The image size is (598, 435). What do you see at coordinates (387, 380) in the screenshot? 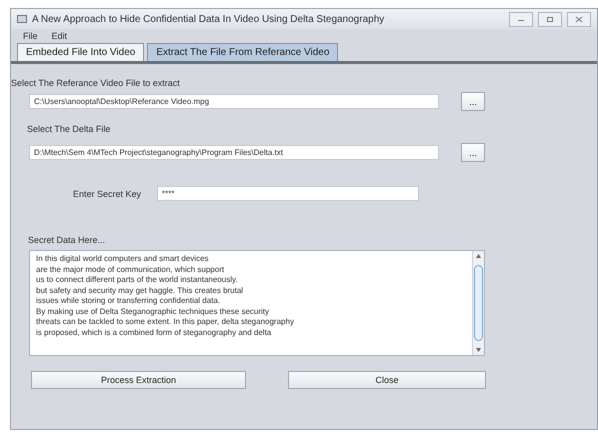
I see `action-button: Close` at bounding box center [387, 380].